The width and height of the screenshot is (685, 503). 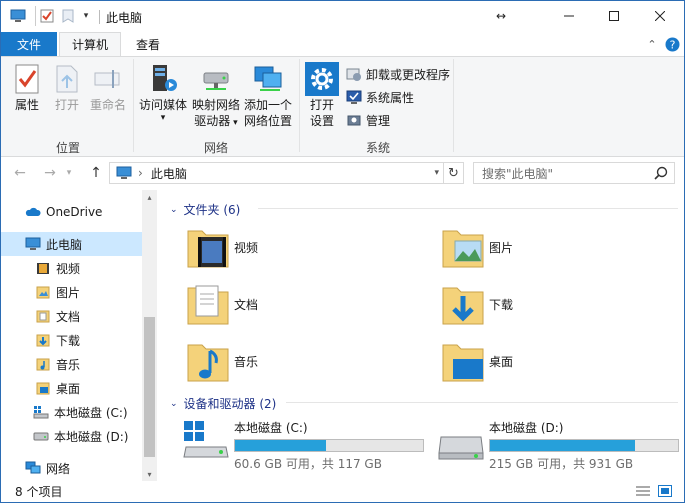 What do you see at coordinates (108, 87) in the screenshot?
I see `rename-button: 重命名` at bounding box center [108, 87].